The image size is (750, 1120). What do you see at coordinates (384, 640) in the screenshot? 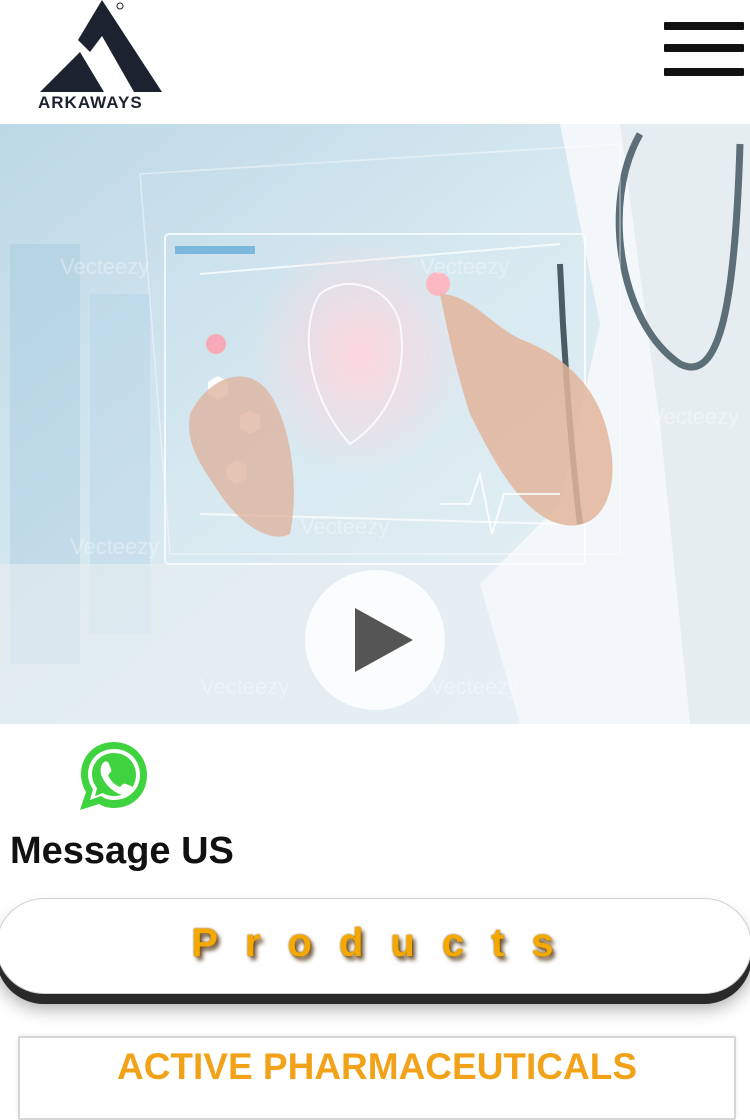
I see `play-icon` at bounding box center [384, 640].